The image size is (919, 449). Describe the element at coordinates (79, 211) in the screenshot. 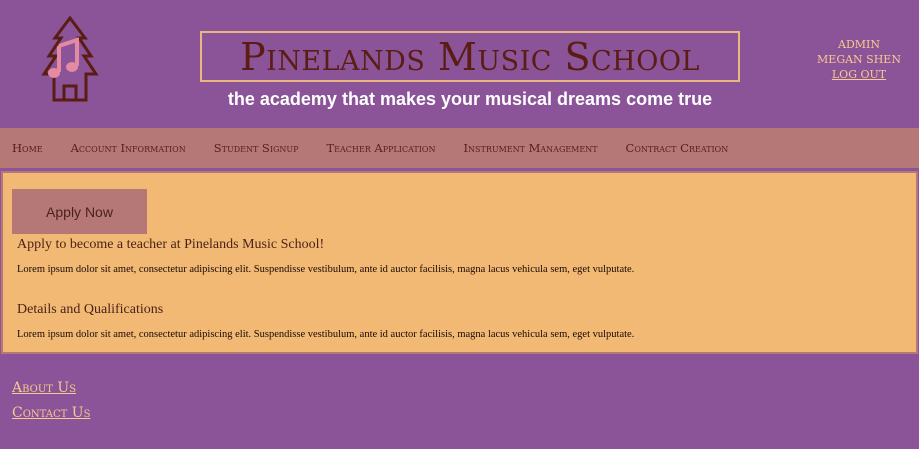

I see `apply-now-button: Apply Now` at that location.